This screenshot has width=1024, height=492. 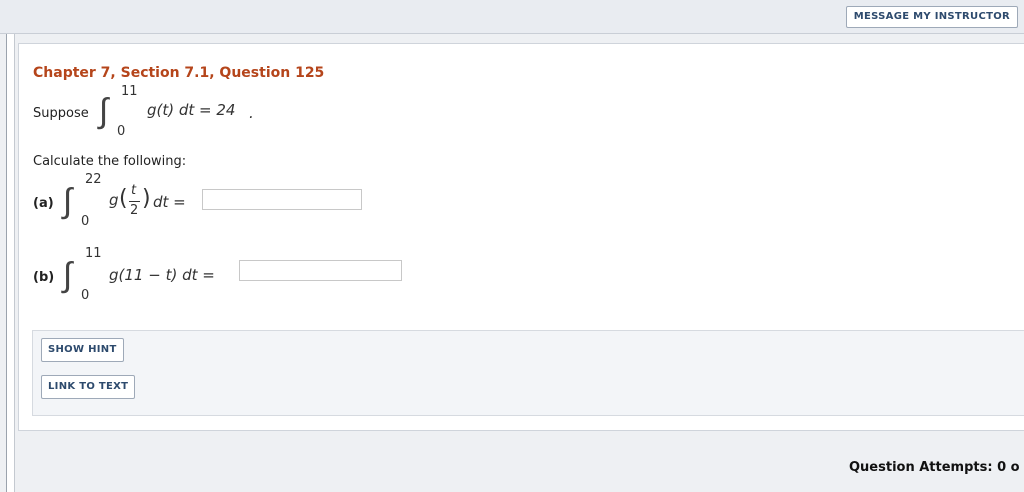 What do you see at coordinates (110, 161) in the screenshot?
I see `calculate-label: Calculate the following:` at bounding box center [110, 161].